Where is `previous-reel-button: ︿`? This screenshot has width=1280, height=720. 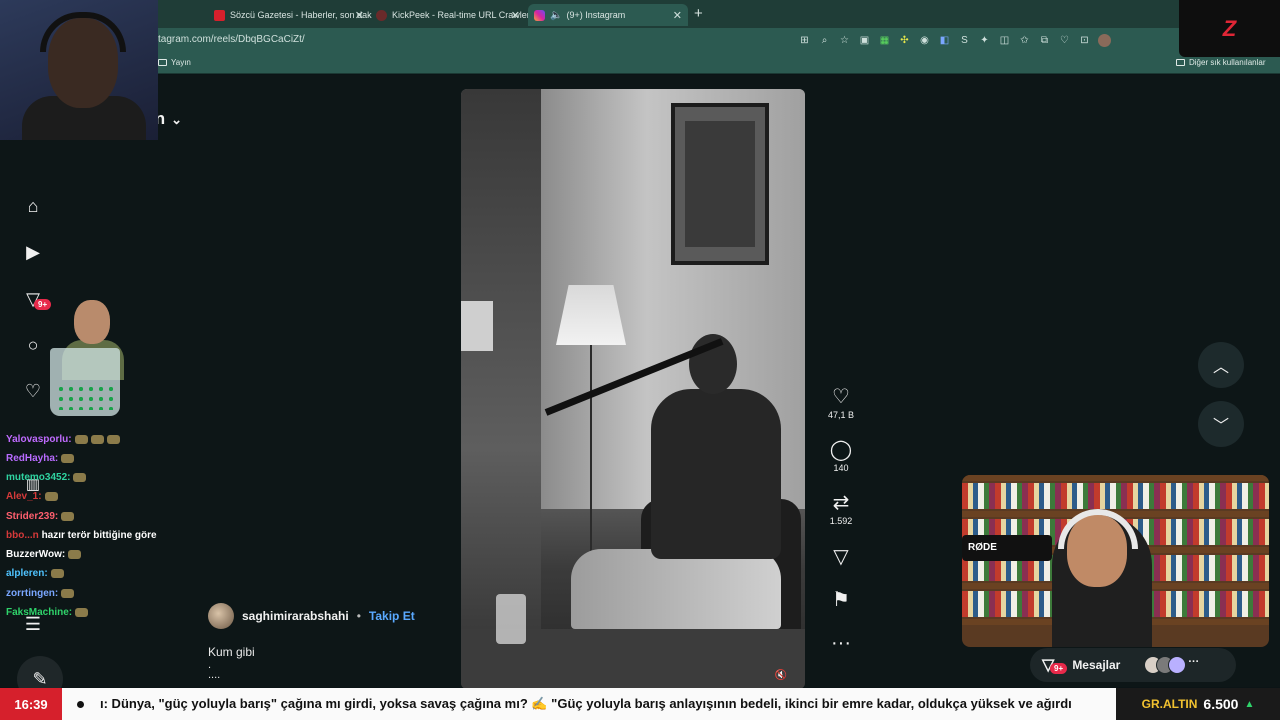
previous-reel-button: ︿ is located at coordinates (1221, 365).